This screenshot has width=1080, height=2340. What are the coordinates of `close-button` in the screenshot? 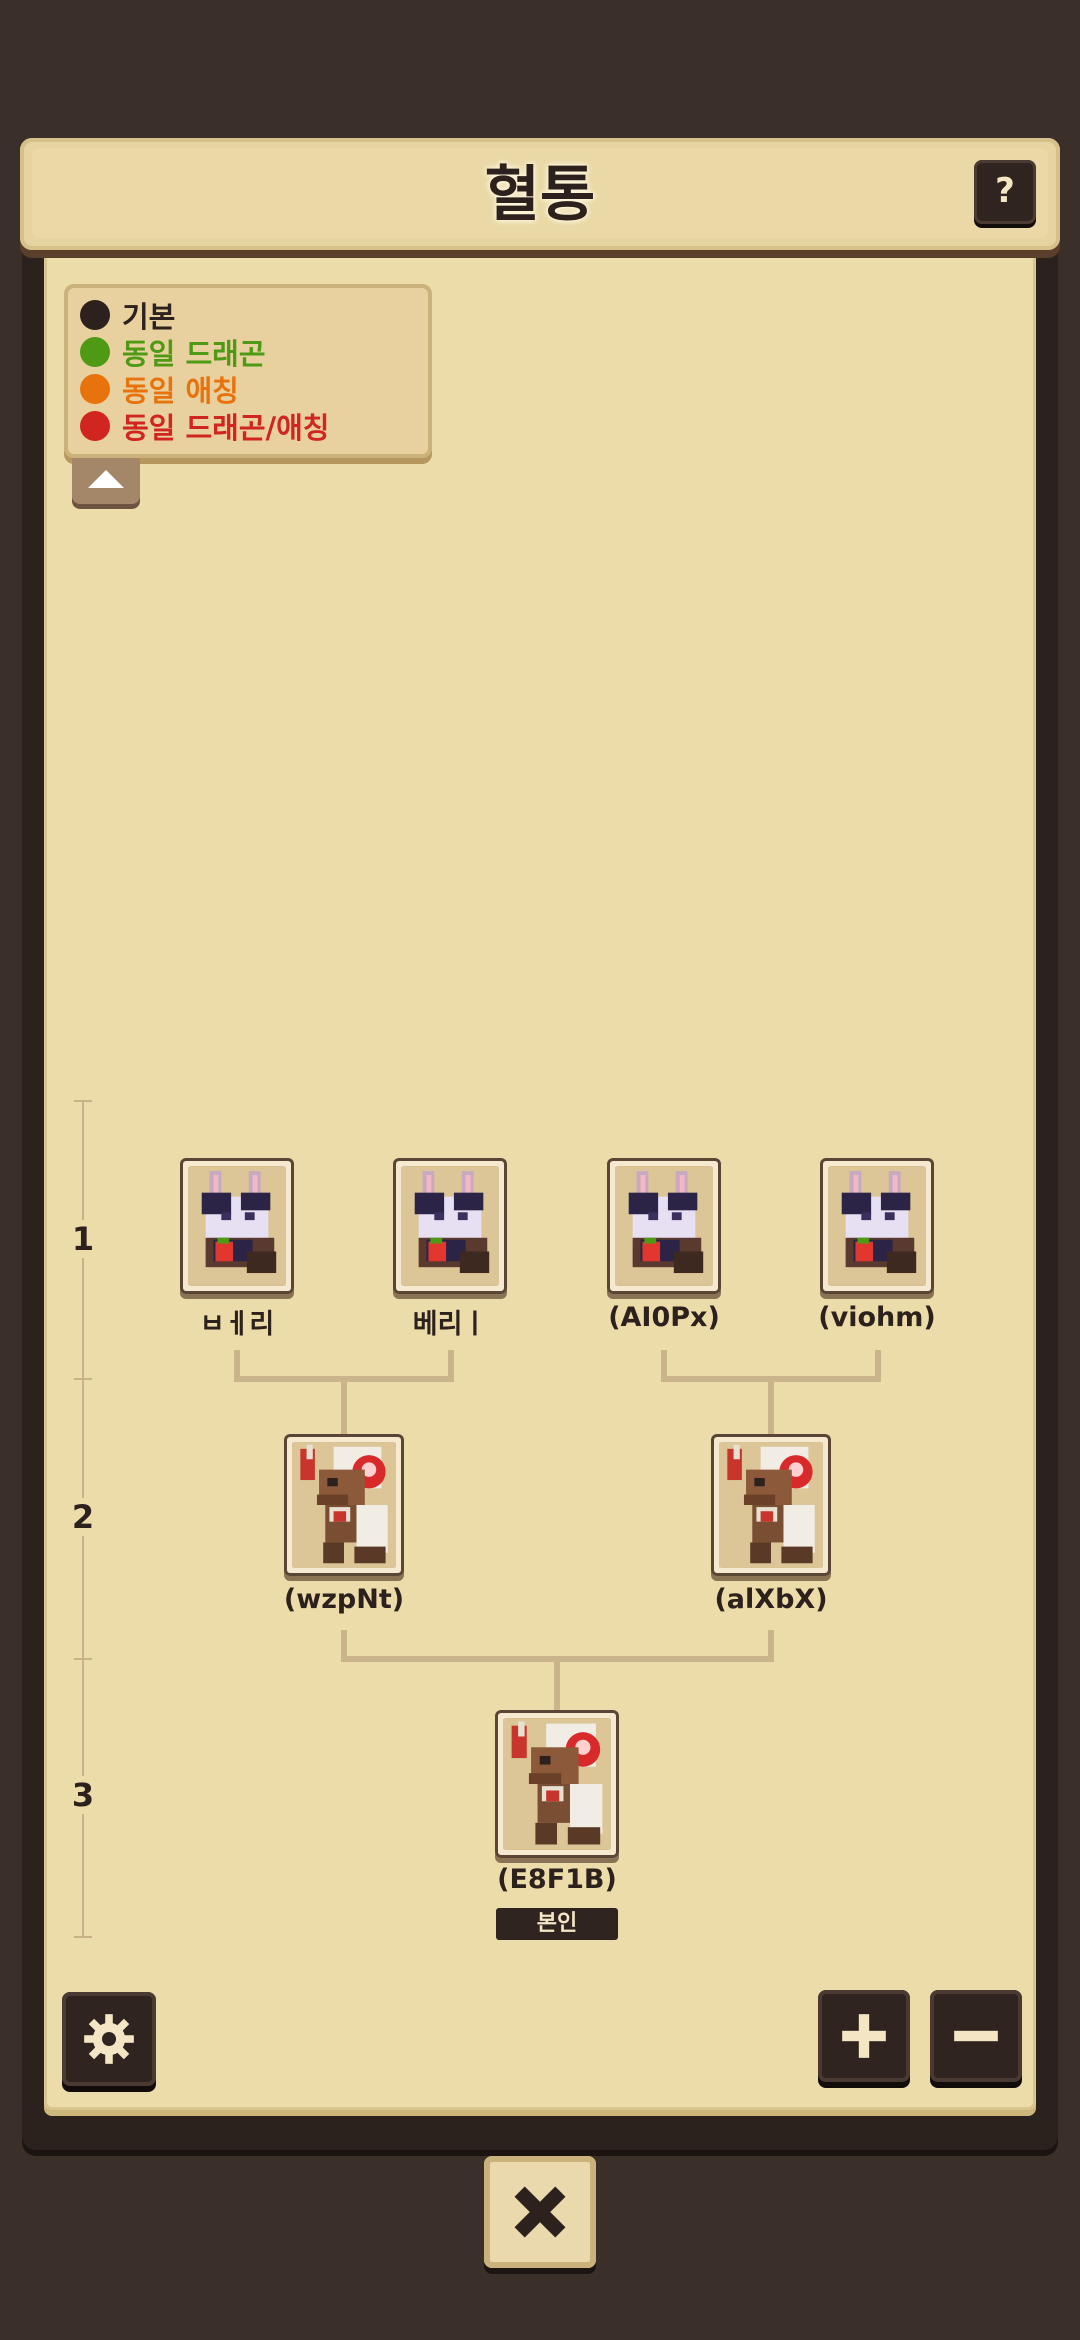 It's located at (540, 2212).